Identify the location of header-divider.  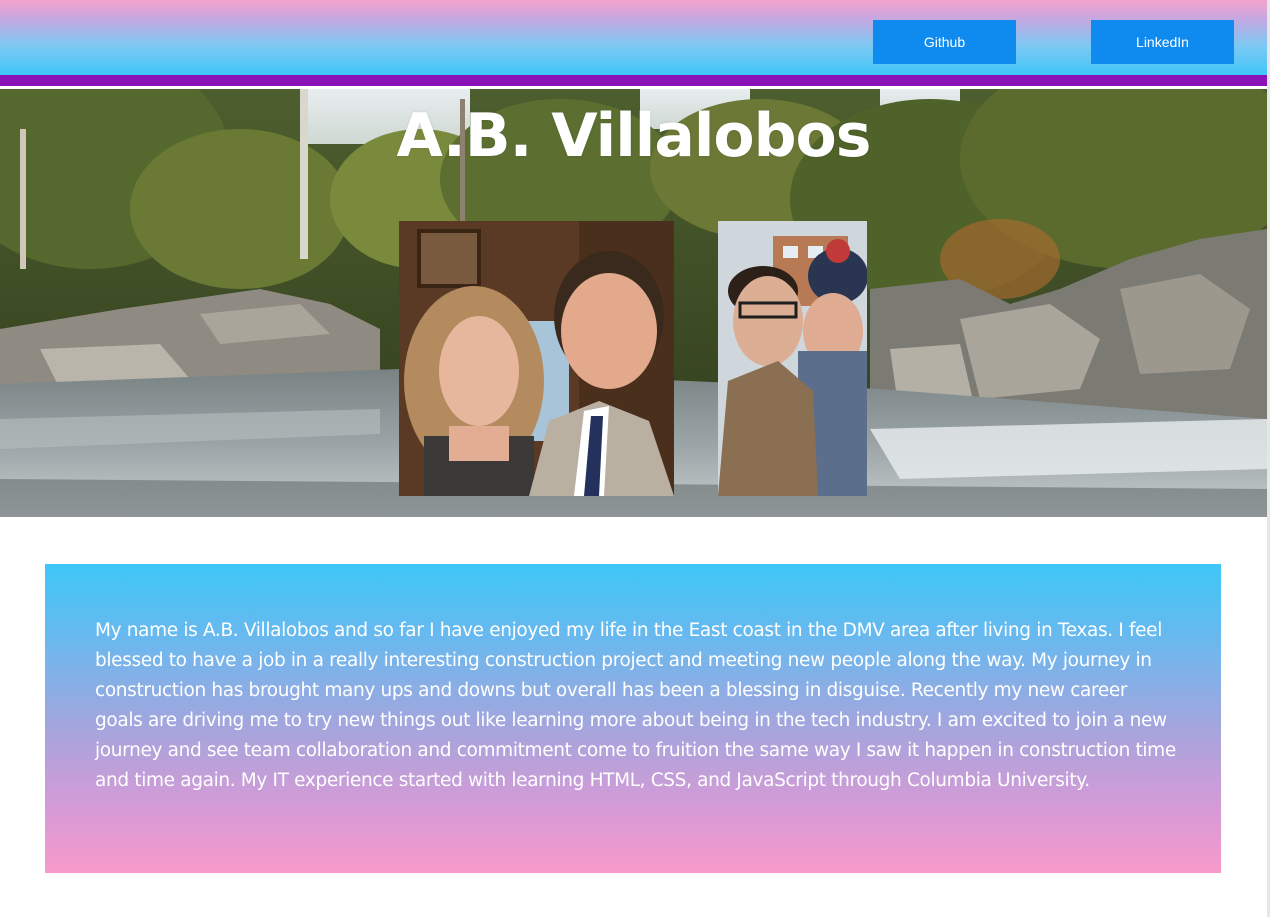
(633, 80).